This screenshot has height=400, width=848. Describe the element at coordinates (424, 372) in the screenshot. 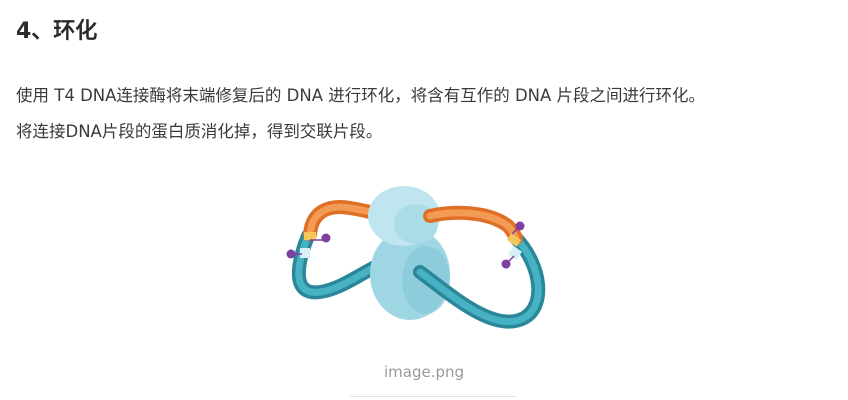

I see `image-caption: image.png` at that location.